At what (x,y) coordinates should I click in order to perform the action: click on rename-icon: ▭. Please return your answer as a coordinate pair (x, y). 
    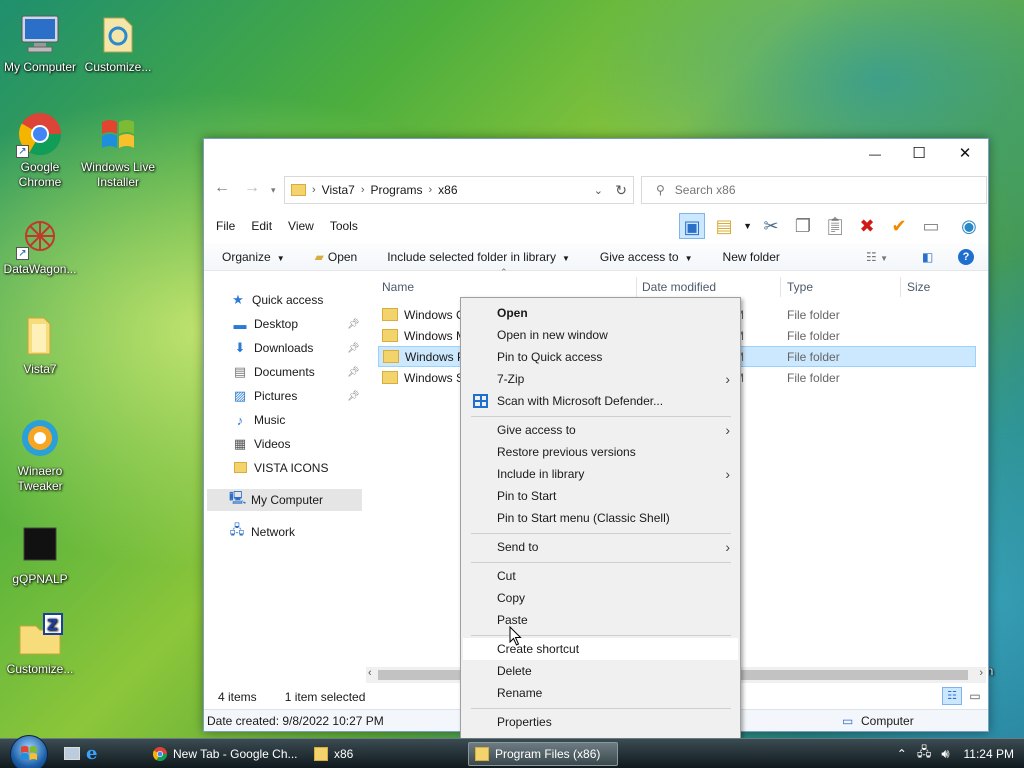
    Looking at the image, I should click on (931, 226).